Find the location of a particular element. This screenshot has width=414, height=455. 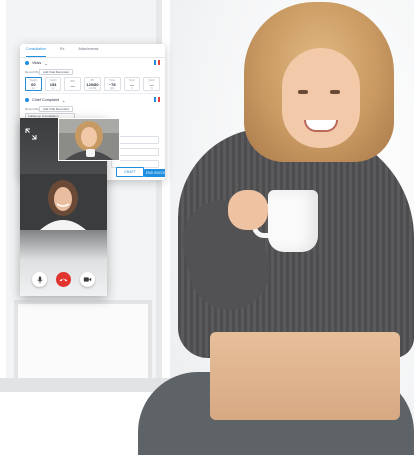

video-camera-icon is located at coordinates (87, 279).